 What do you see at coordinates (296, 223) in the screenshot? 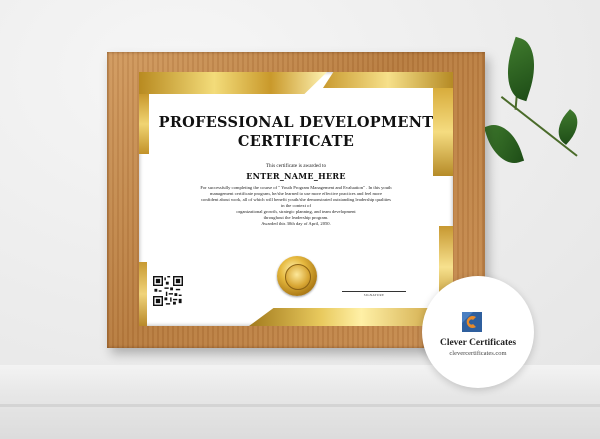
I see `body-line: Awarded this 30th day of April, 2050.` at bounding box center [296, 223].